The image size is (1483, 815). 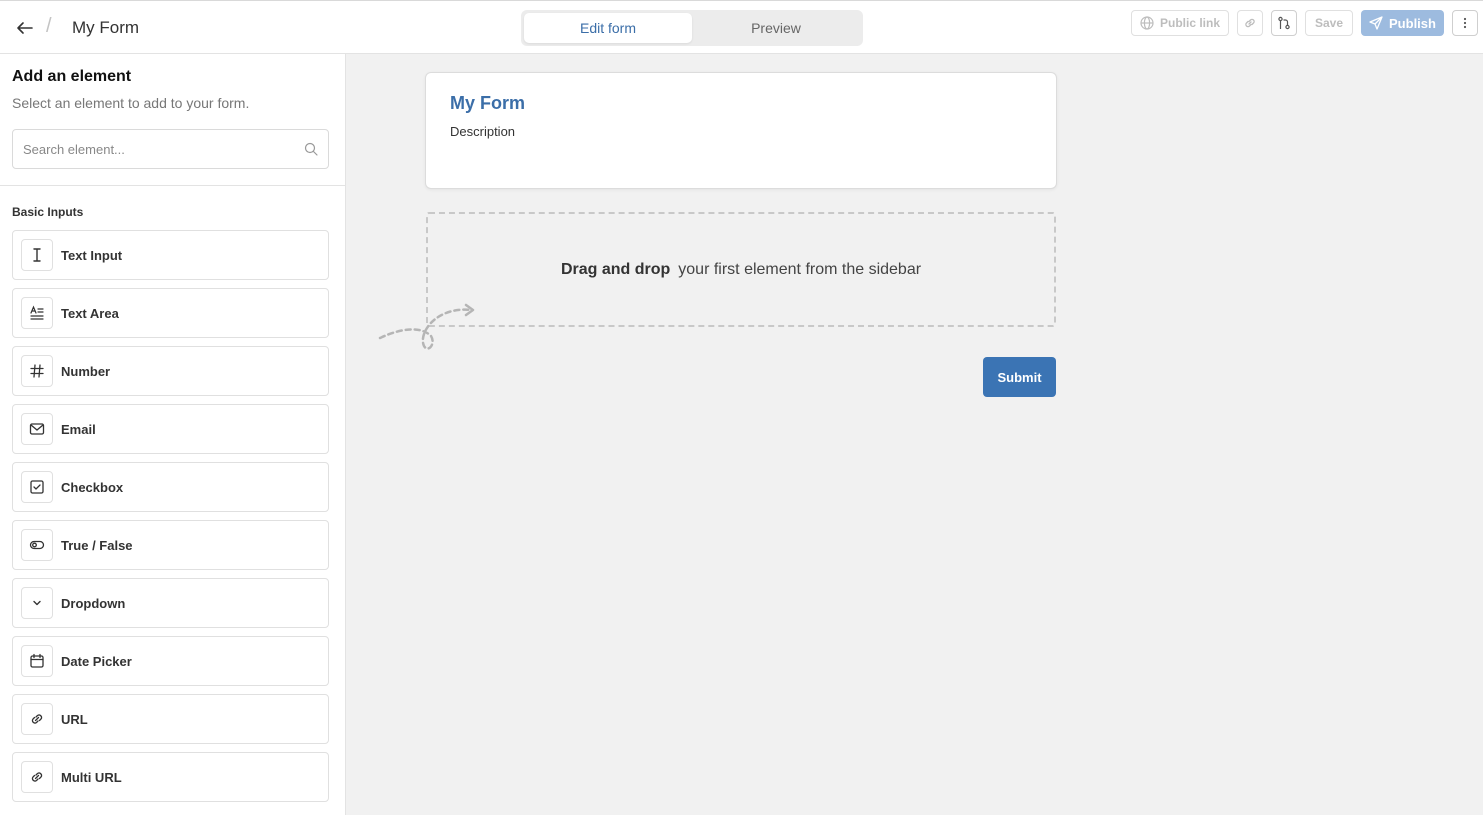 What do you see at coordinates (37, 371) in the screenshot?
I see `hash-icon` at bounding box center [37, 371].